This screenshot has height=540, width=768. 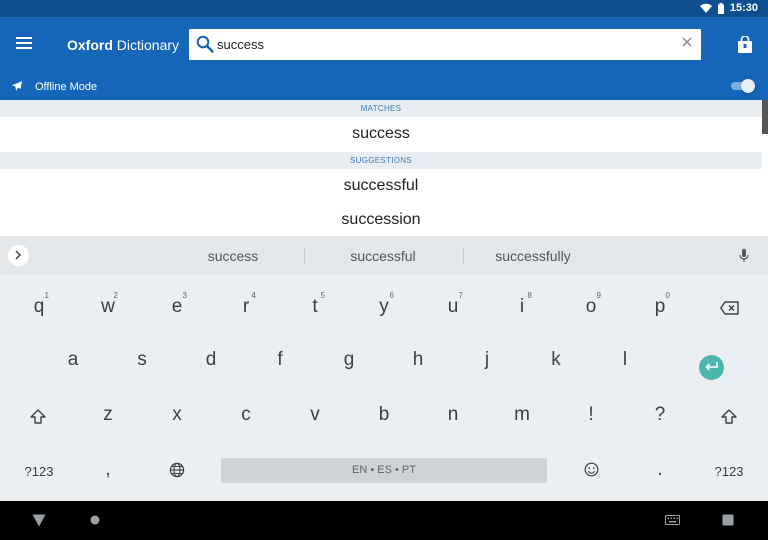 What do you see at coordinates (17, 86) in the screenshot?
I see `airplane-icon` at bounding box center [17, 86].